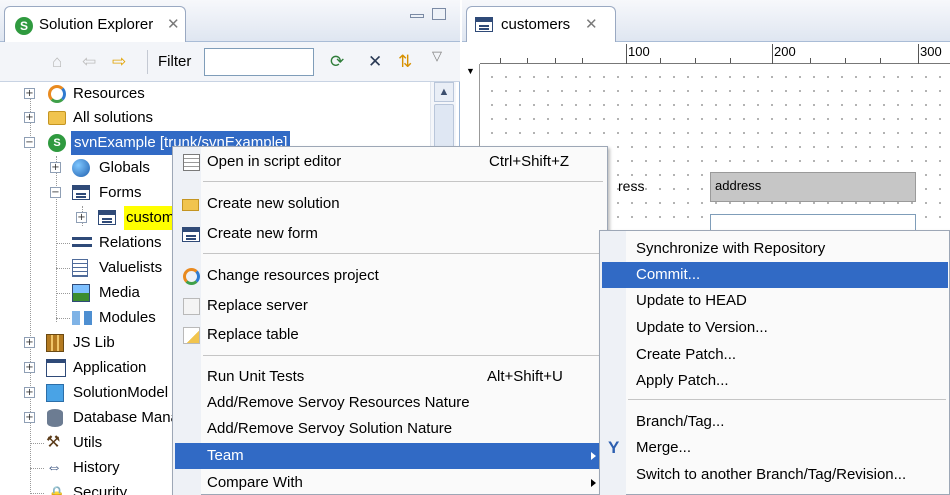 The width and height of the screenshot is (950, 495). What do you see at coordinates (191, 335) in the screenshot?
I see `table-icon` at bounding box center [191, 335].